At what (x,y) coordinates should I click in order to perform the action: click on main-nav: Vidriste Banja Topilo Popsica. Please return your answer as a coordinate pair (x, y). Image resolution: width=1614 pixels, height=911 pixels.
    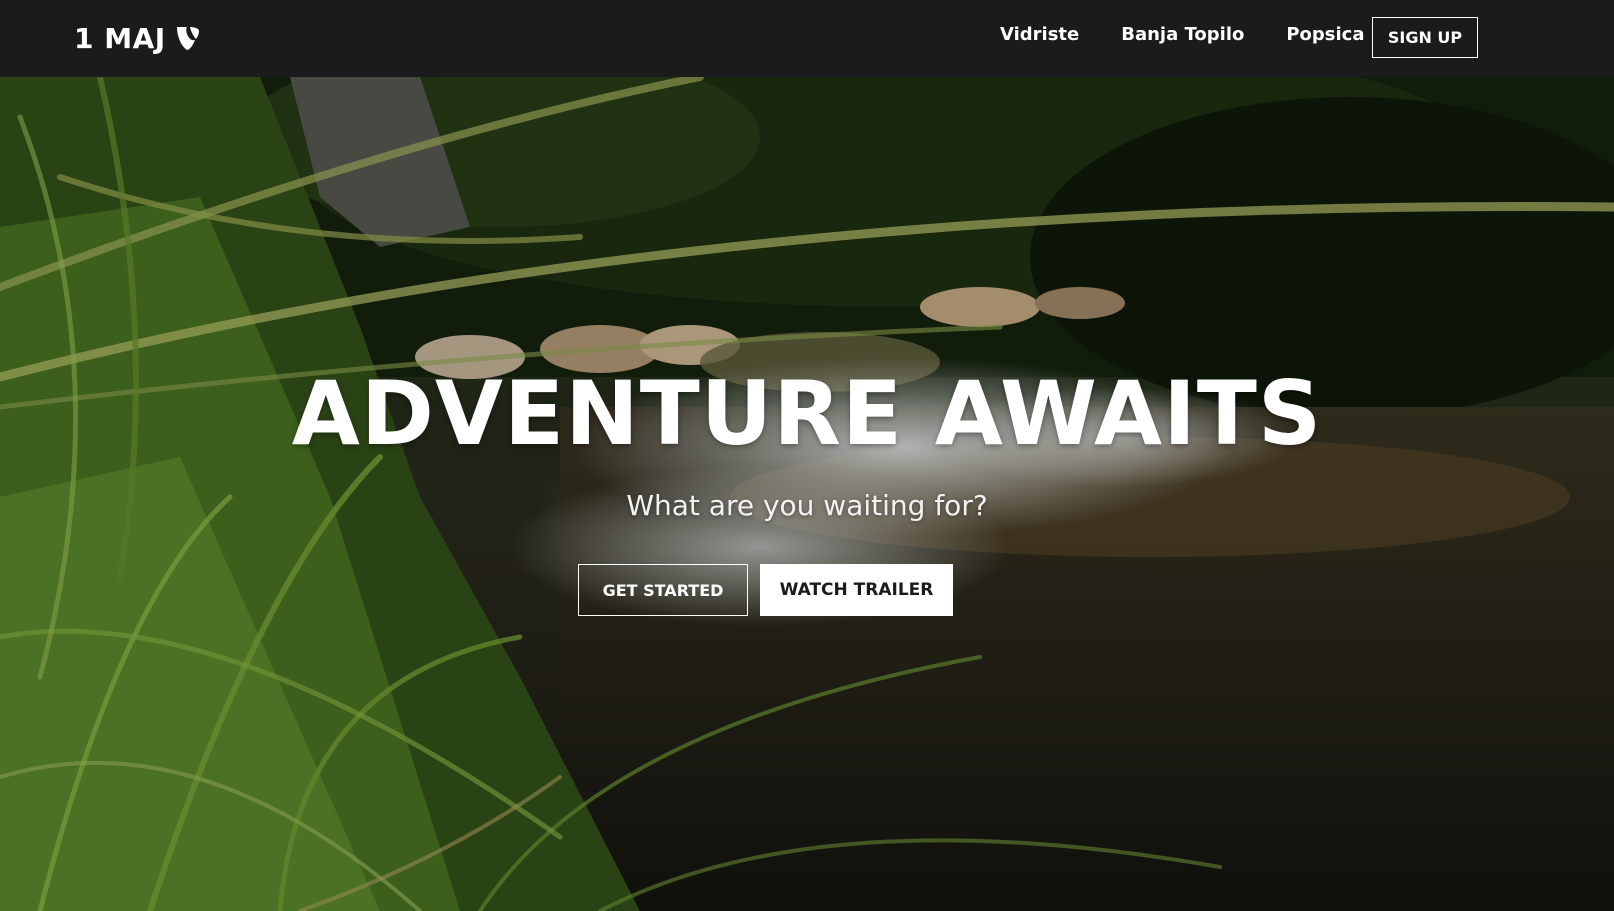
    Looking at the image, I should click on (1182, 34).